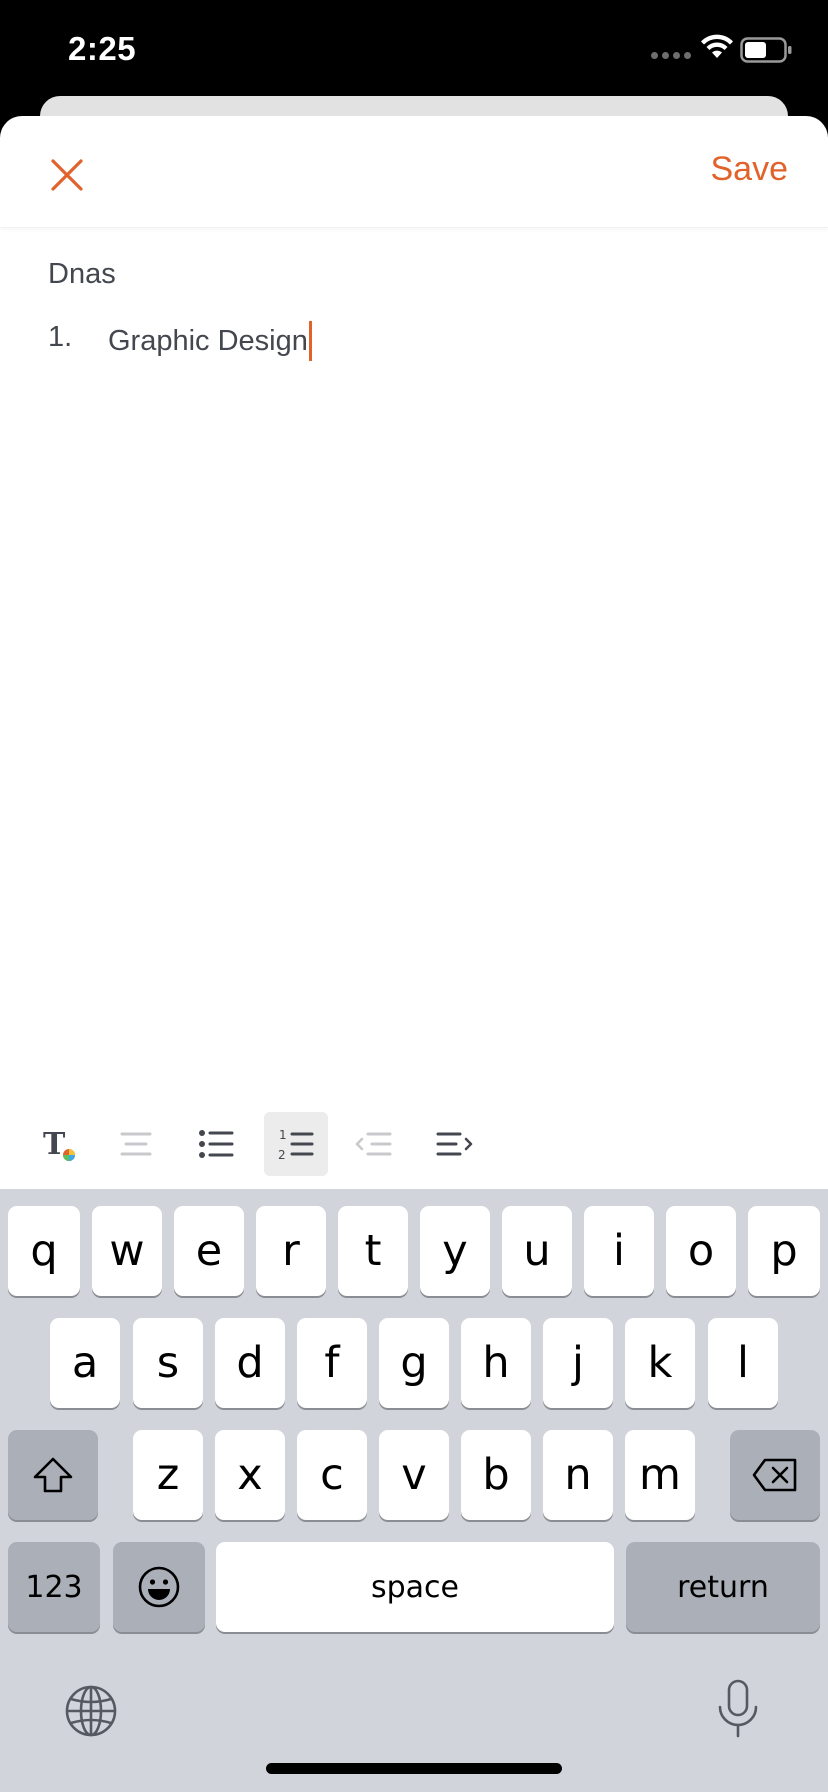 The height and width of the screenshot is (1792, 828). What do you see at coordinates (291, 1251) in the screenshot?
I see `key-r: r` at bounding box center [291, 1251].